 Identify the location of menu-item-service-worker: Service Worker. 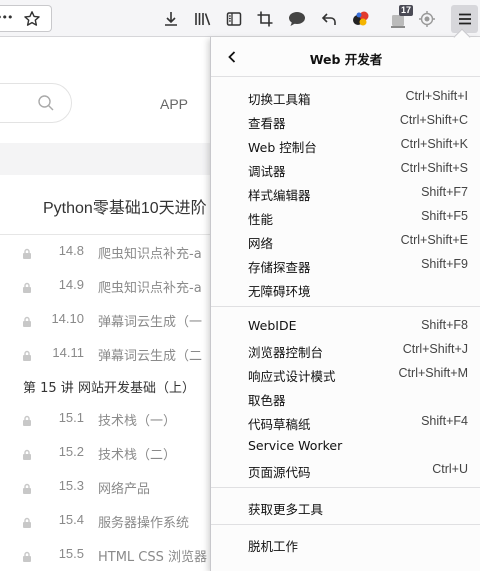
(345, 446).